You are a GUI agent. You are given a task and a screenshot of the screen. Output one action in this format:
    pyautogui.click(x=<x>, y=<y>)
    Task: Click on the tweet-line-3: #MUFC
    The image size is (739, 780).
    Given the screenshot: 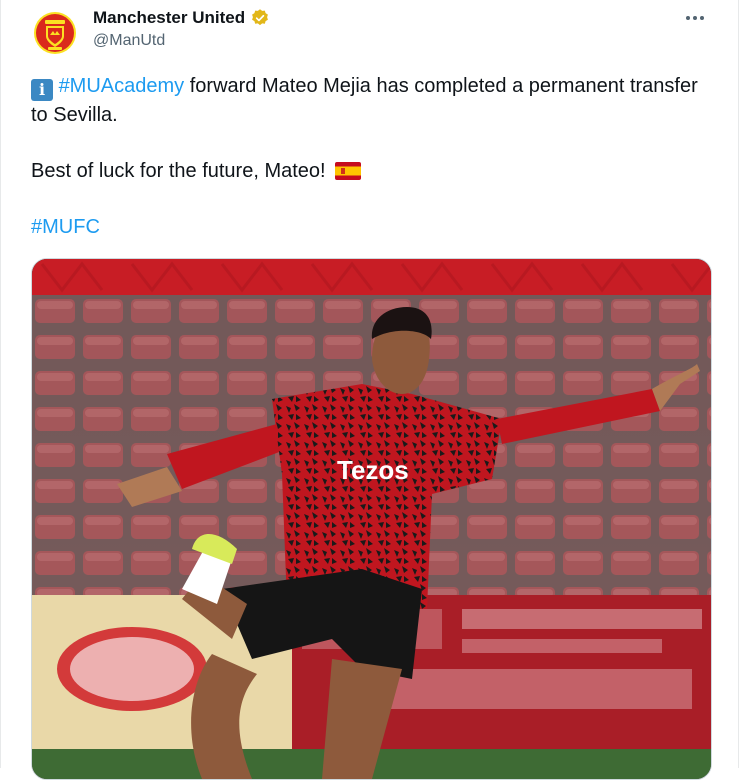 What is the action you would take?
    pyautogui.click(x=371, y=227)
    